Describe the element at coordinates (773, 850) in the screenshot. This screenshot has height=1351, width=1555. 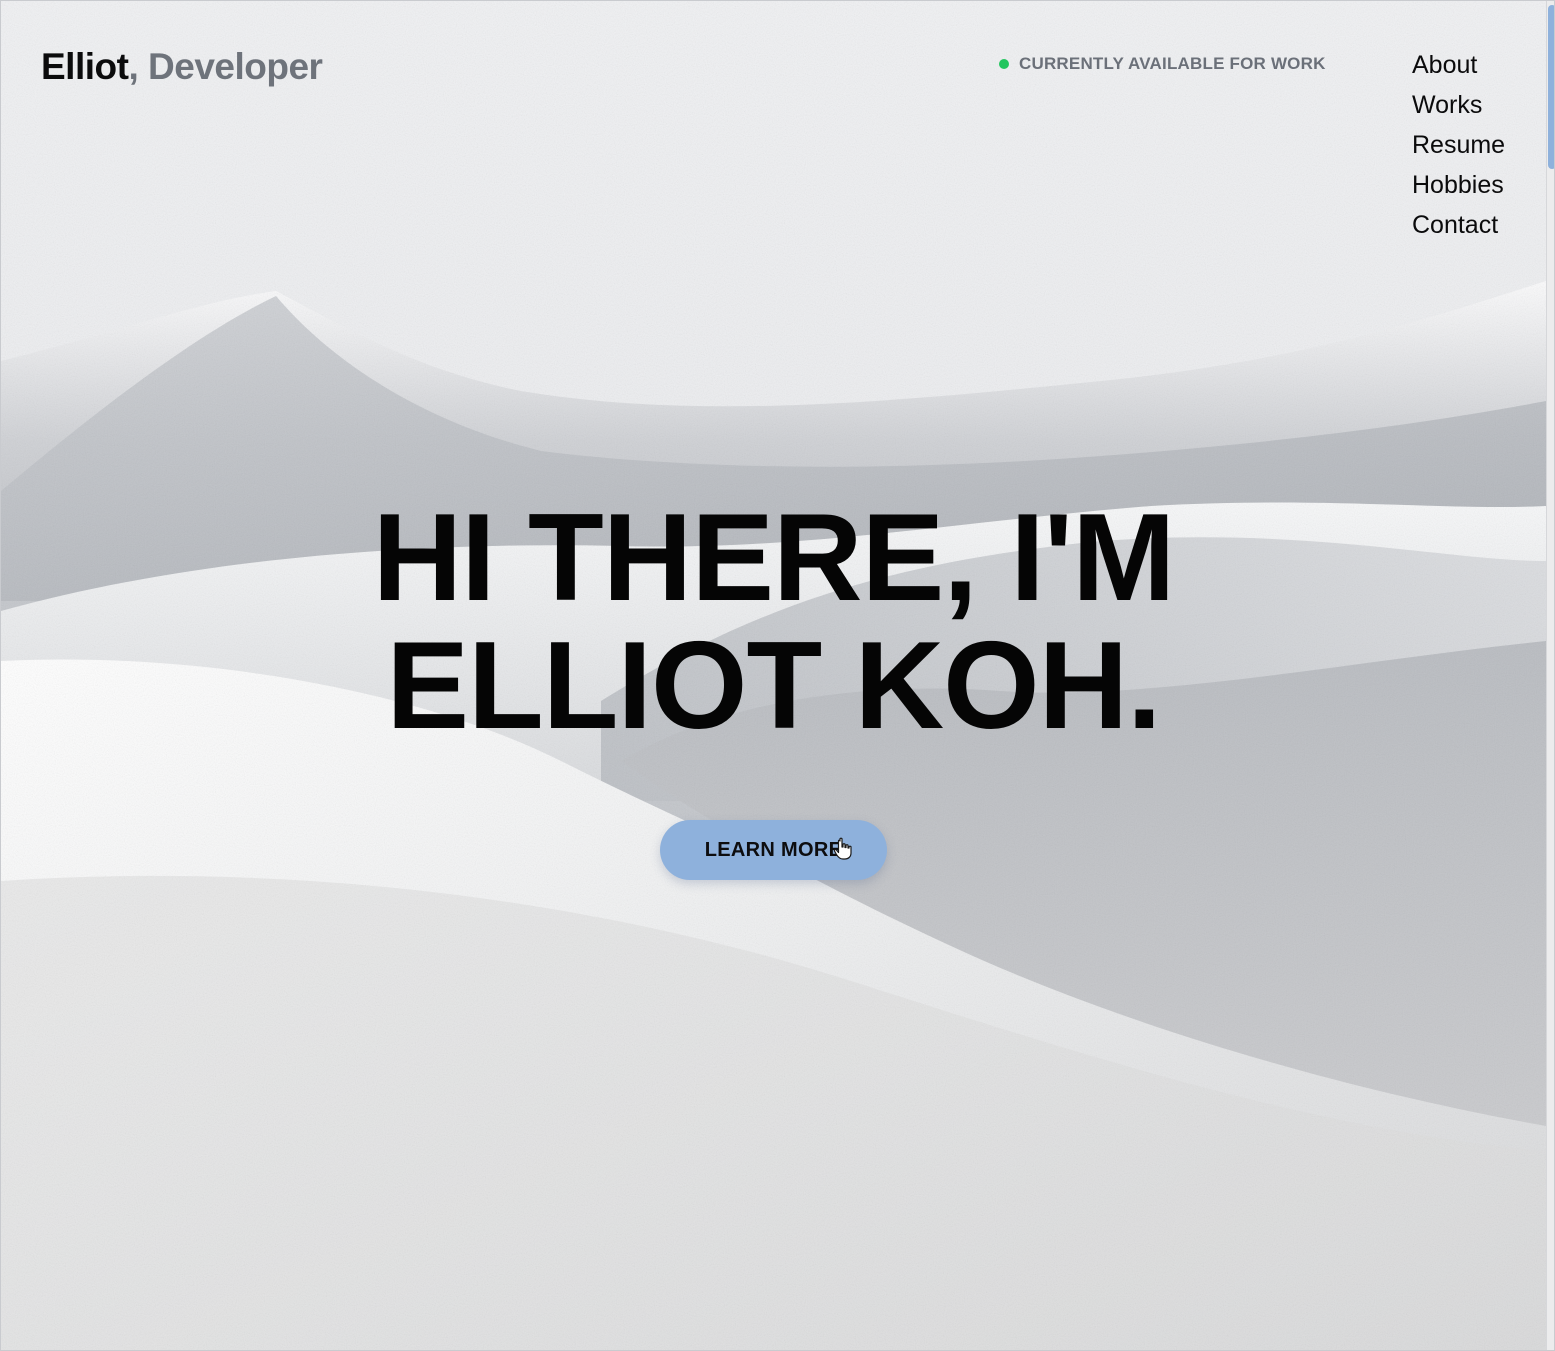
I see `learn-more-button: LEARN MORE` at that location.